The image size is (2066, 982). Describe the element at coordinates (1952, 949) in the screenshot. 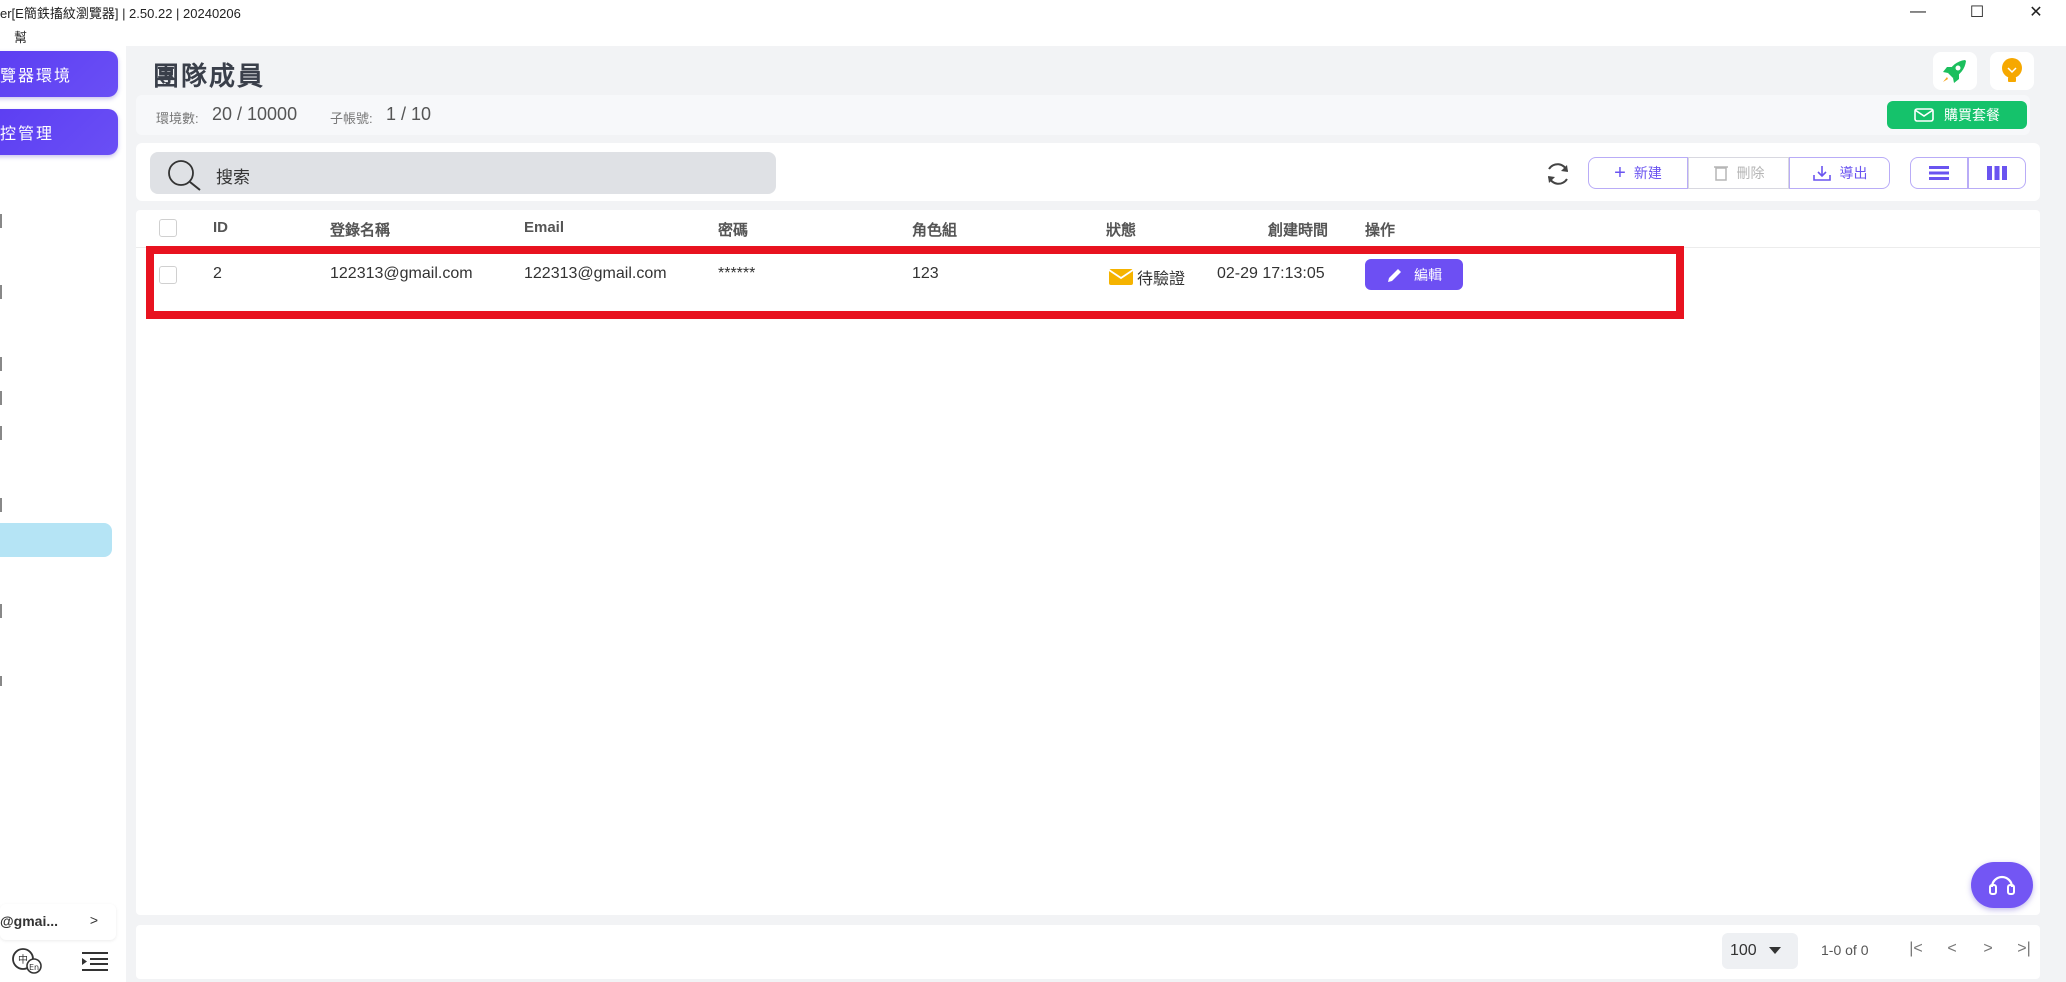

I see `prev-page-button: <` at that location.